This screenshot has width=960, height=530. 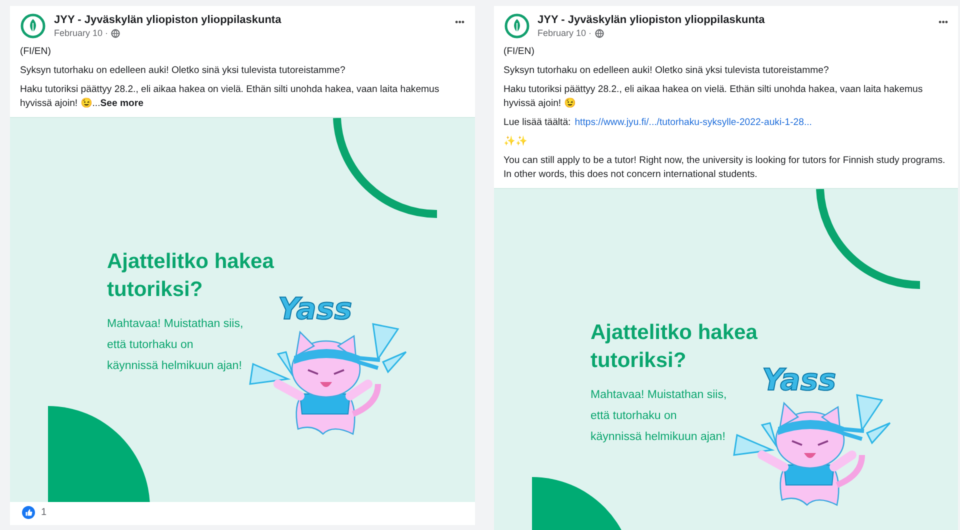 I want to click on like-icon, so click(x=28, y=512).